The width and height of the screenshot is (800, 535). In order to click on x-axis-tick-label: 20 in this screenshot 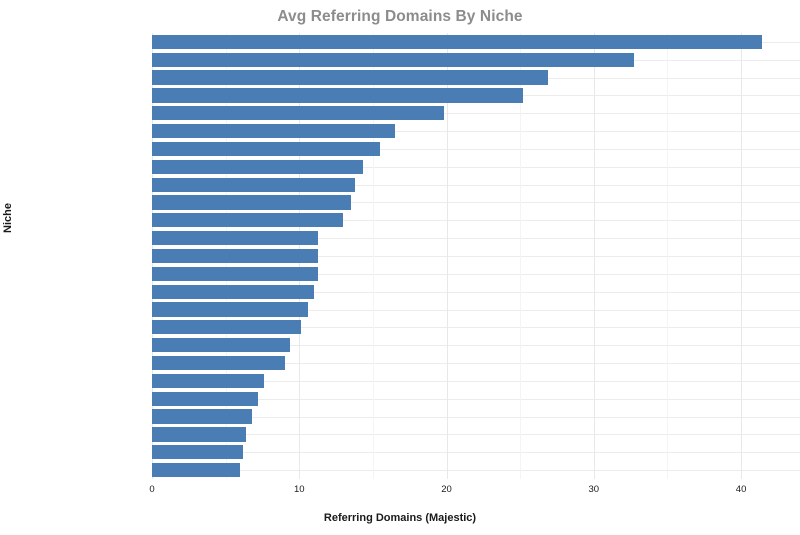, I will do `click(446, 489)`.